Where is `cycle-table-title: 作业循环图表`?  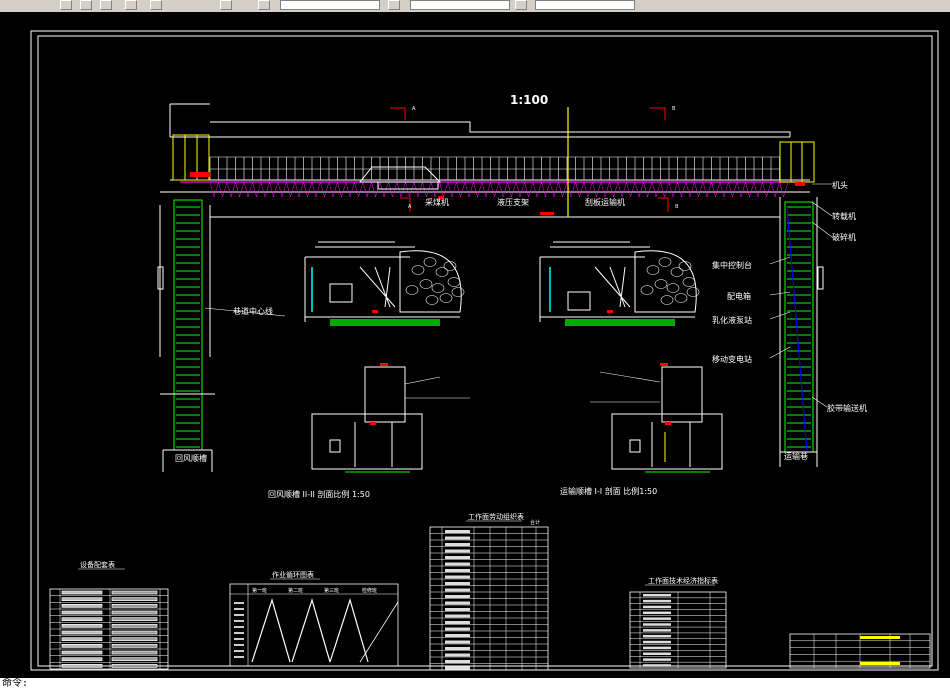
cycle-table-title: 作业循环图表 is located at coordinates (293, 574).